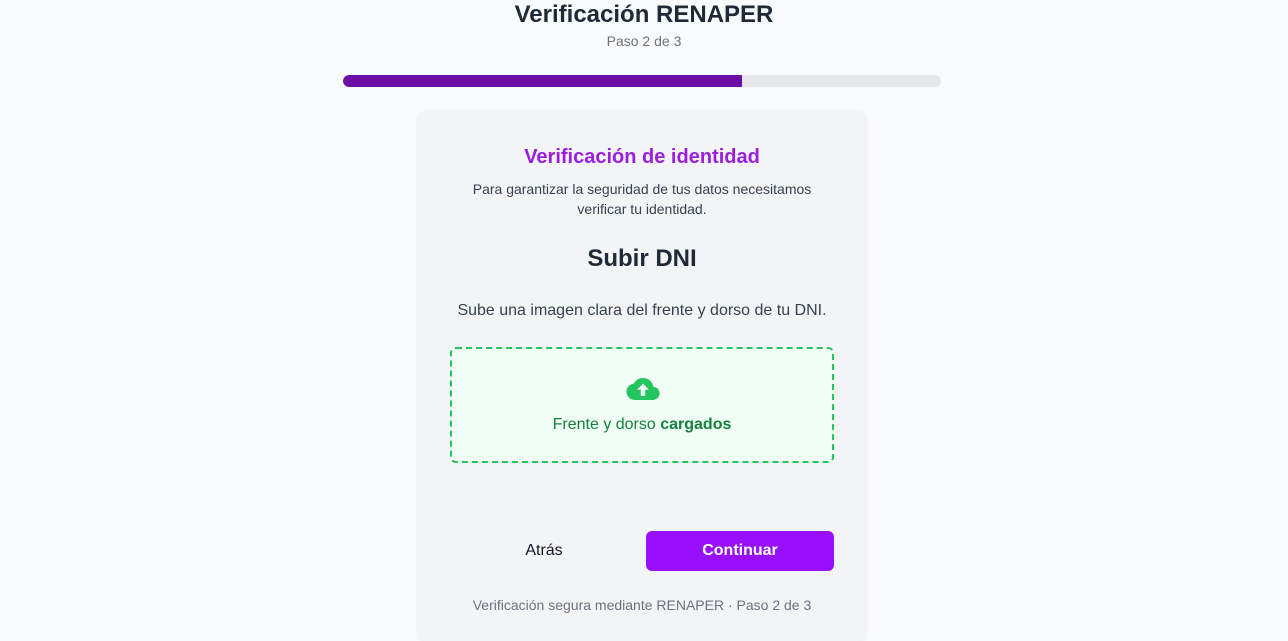 This screenshot has height=641, width=1288. I want to click on page-title: Verificación RENAPER, so click(644, 14).